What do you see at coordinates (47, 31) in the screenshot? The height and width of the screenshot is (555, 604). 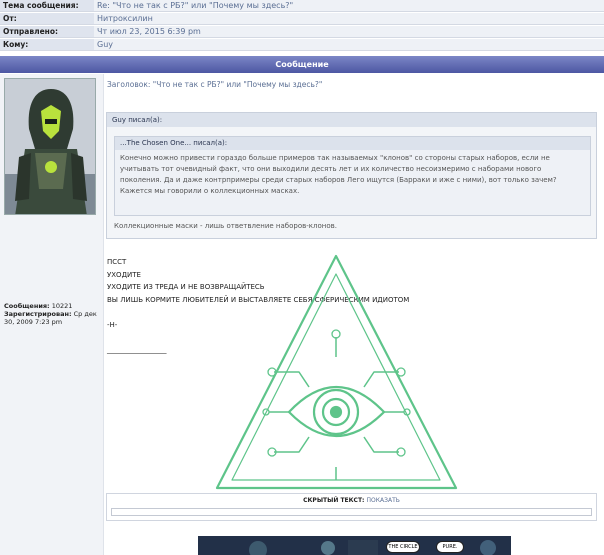 I see `sent-label: Отправлено:` at bounding box center [47, 31].